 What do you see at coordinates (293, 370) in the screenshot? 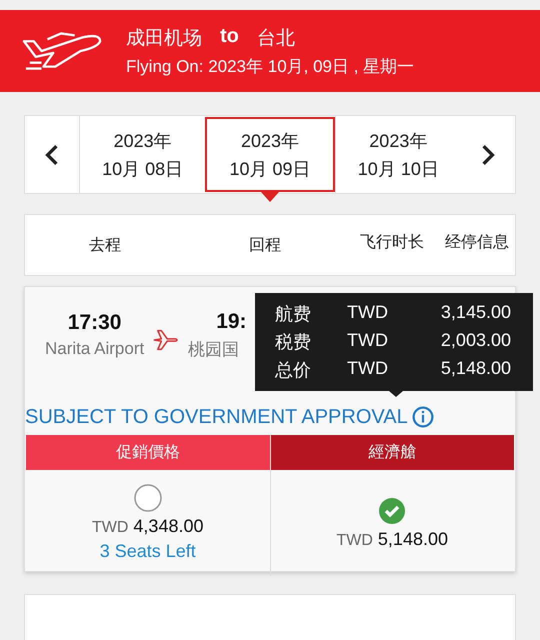
I see `tooltip-label: 总价` at bounding box center [293, 370].